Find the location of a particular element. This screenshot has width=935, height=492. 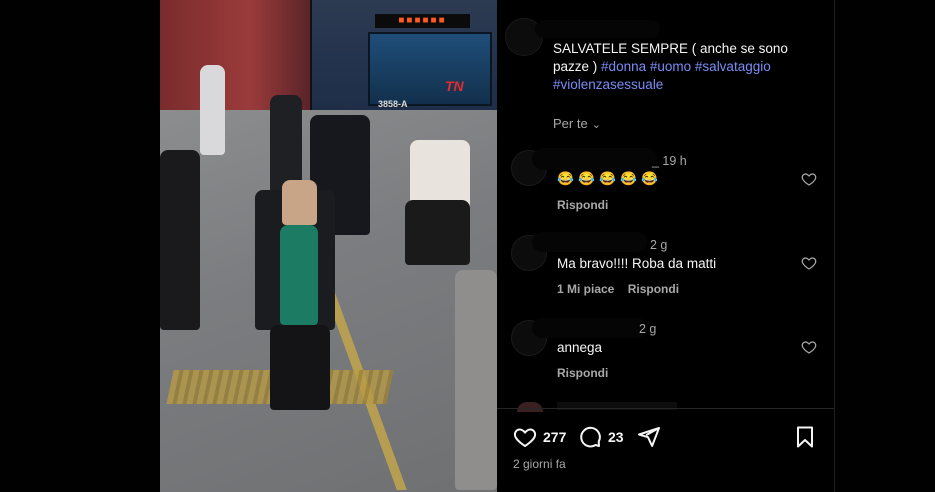

comment-likes-button: 1 Mi piace is located at coordinates (585, 289).